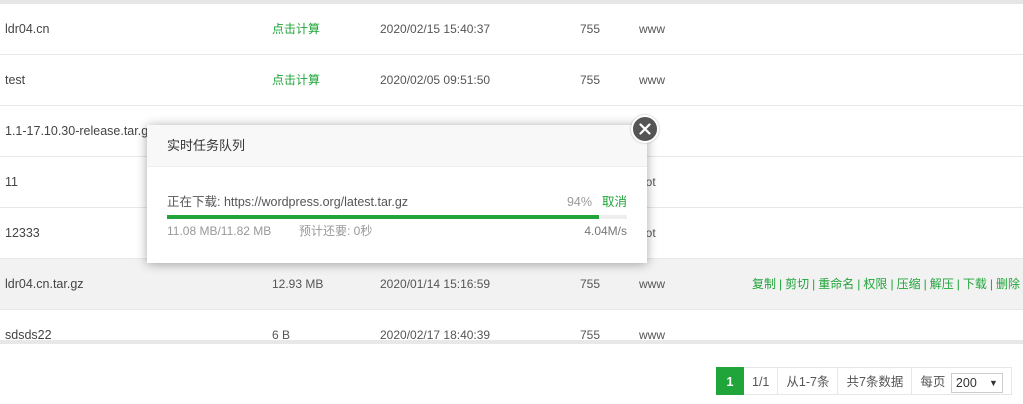 The width and height of the screenshot is (1023, 404). Describe the element at coordinates (511, 80) in the screenshot. I see `table-row: test 点击计算 2020/02/05 09:51:50 755 www` at that location.